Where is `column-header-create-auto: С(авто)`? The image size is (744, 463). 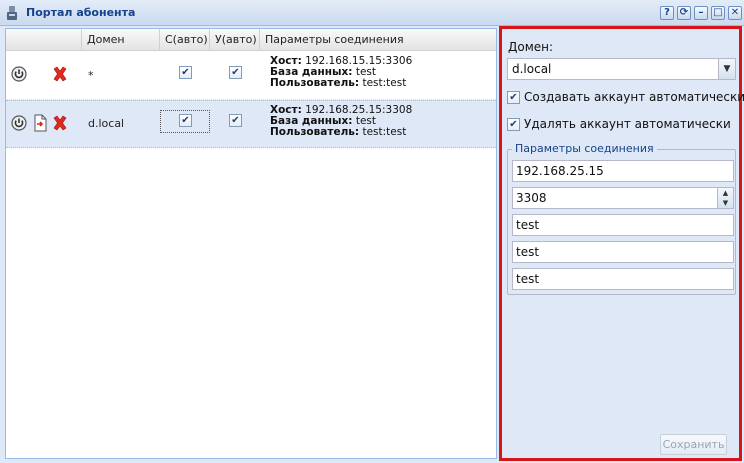
column-header-create-auto: С(авто) is located at coordinates (185, 40).